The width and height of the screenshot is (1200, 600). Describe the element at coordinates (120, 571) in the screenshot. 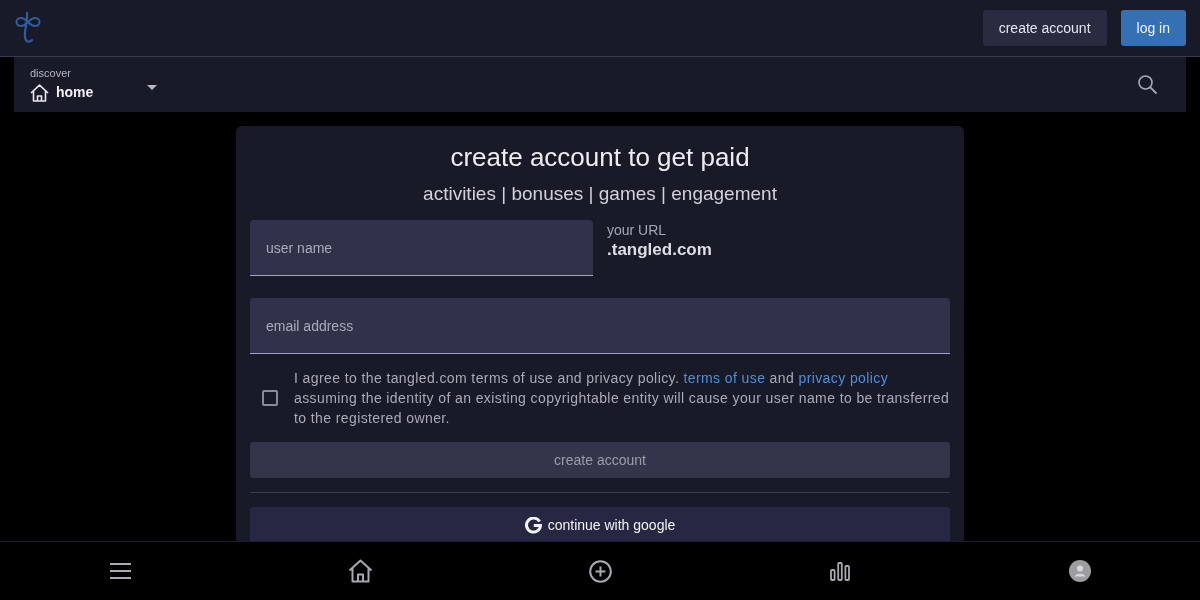

I see `menu-icon` at that location.